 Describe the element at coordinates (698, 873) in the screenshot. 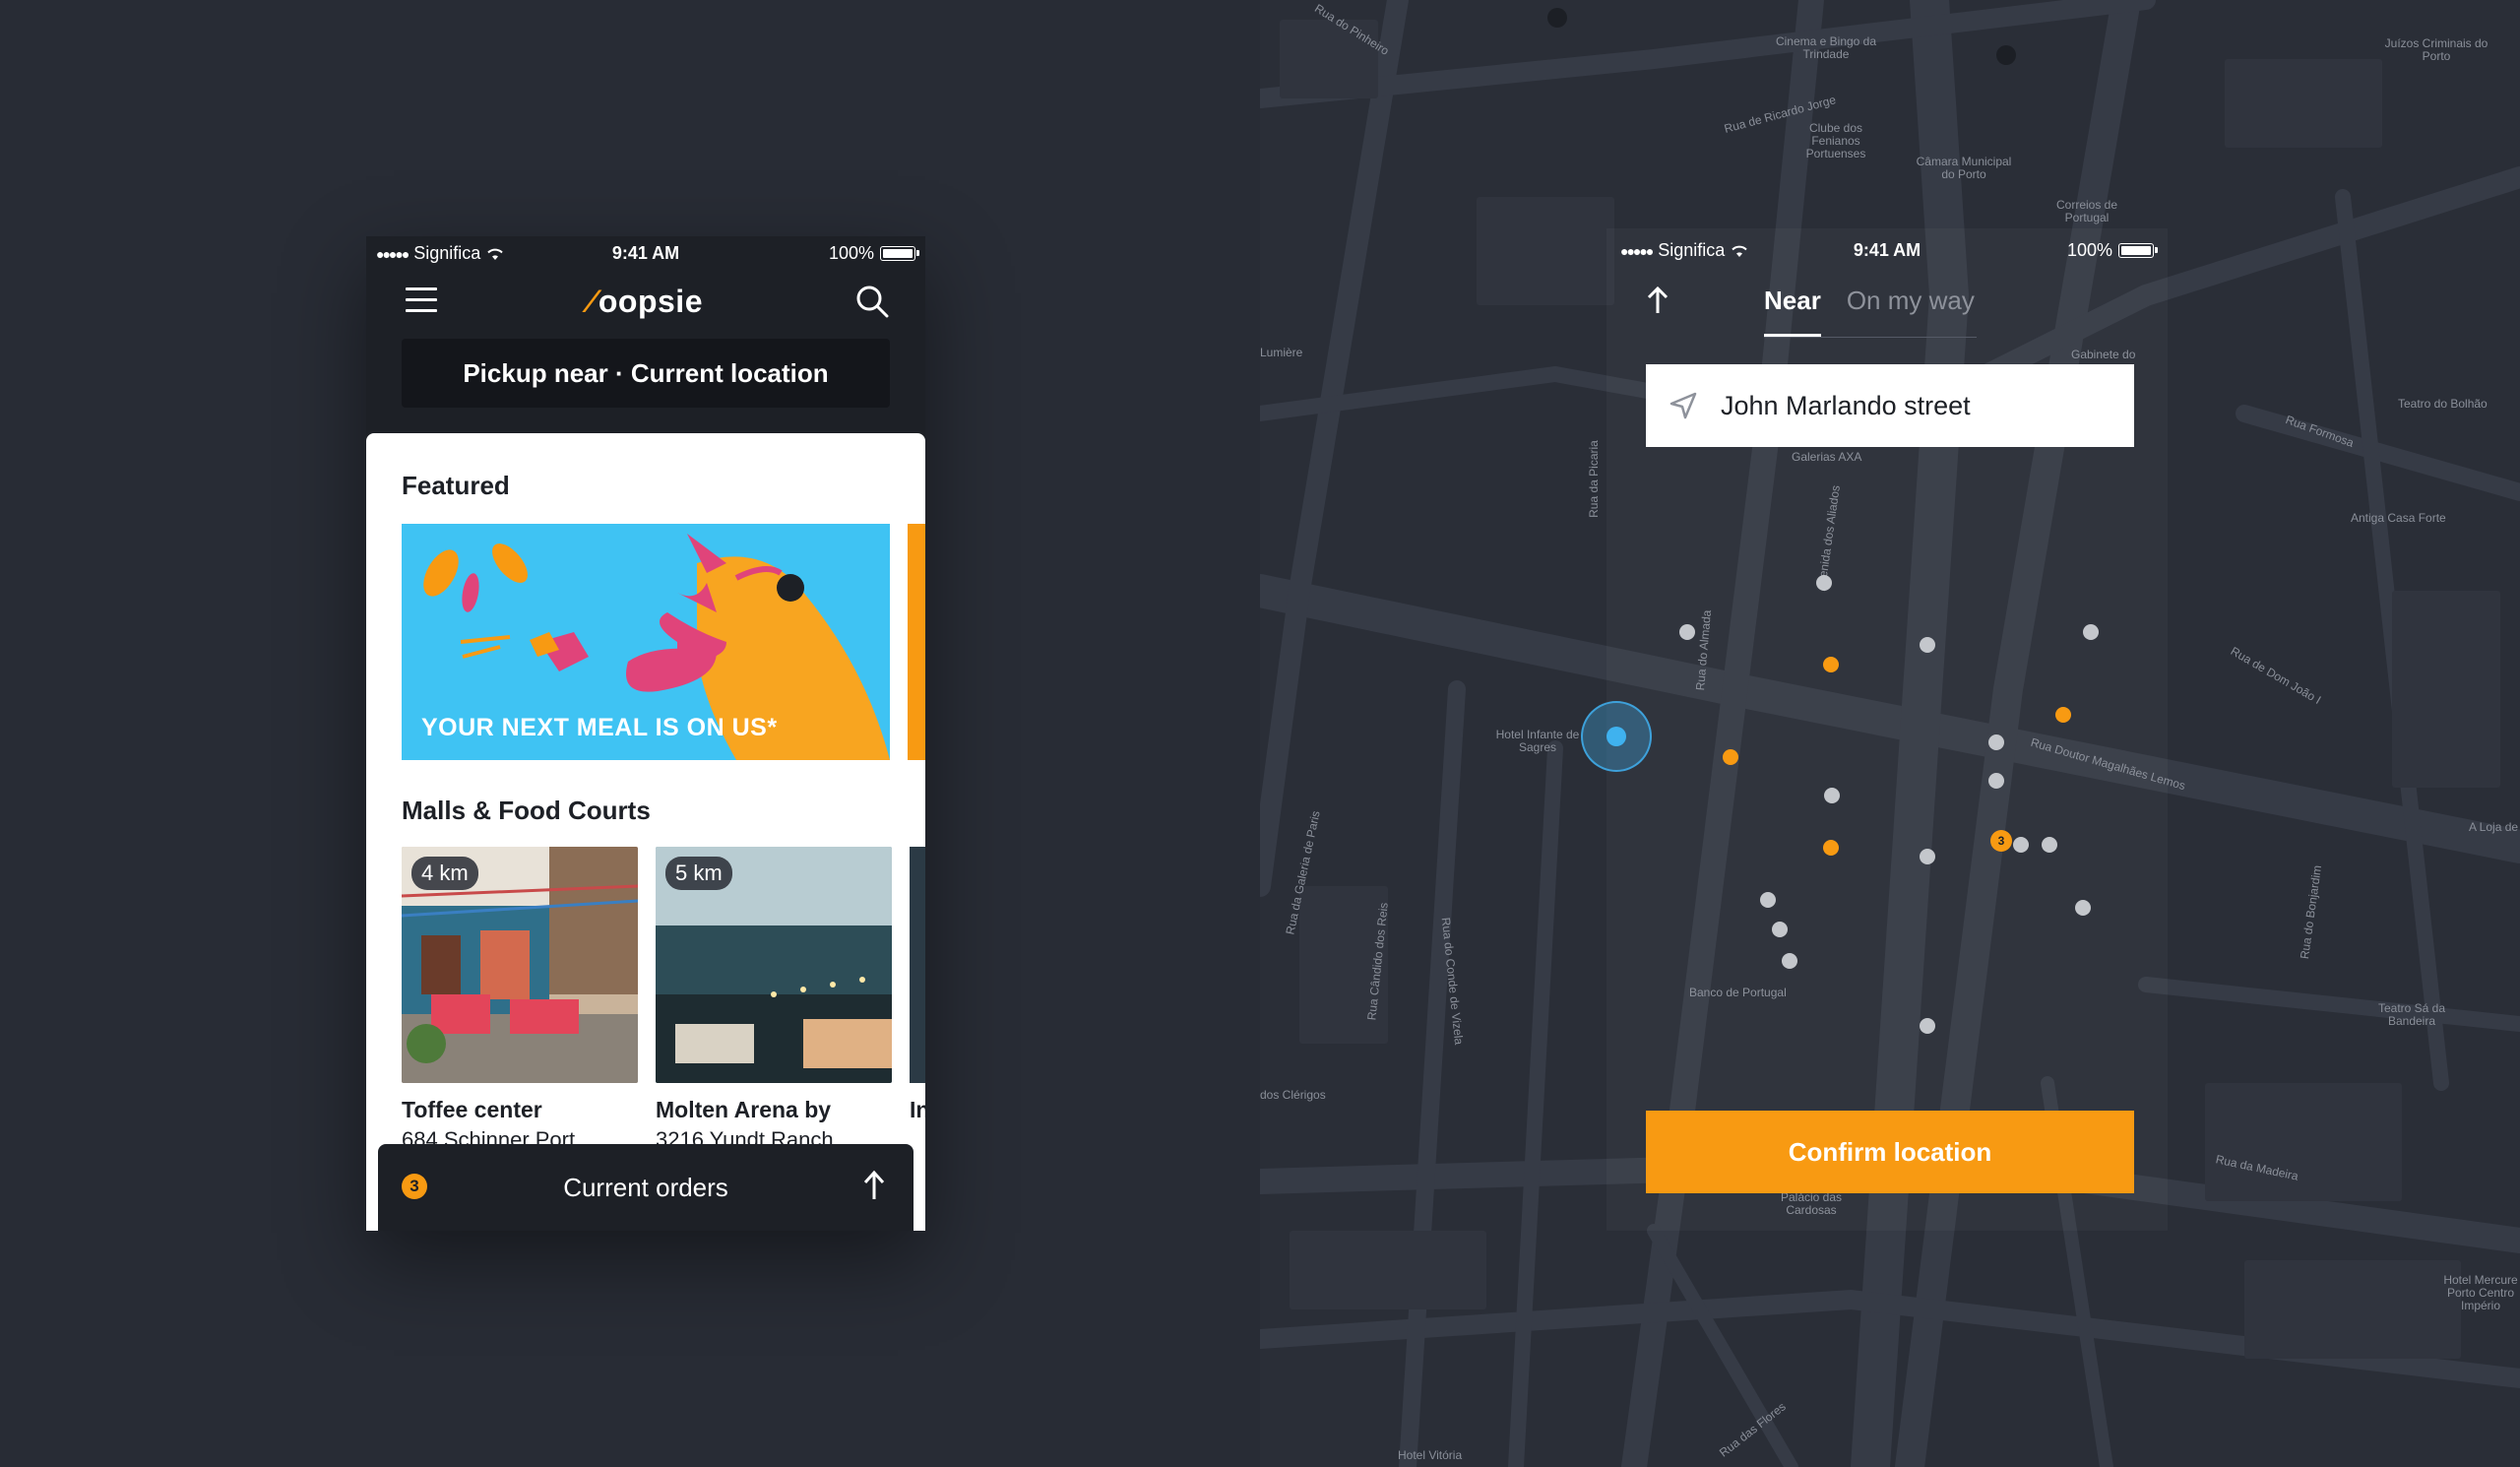

I see `distance-badge: 5 km` at that location.